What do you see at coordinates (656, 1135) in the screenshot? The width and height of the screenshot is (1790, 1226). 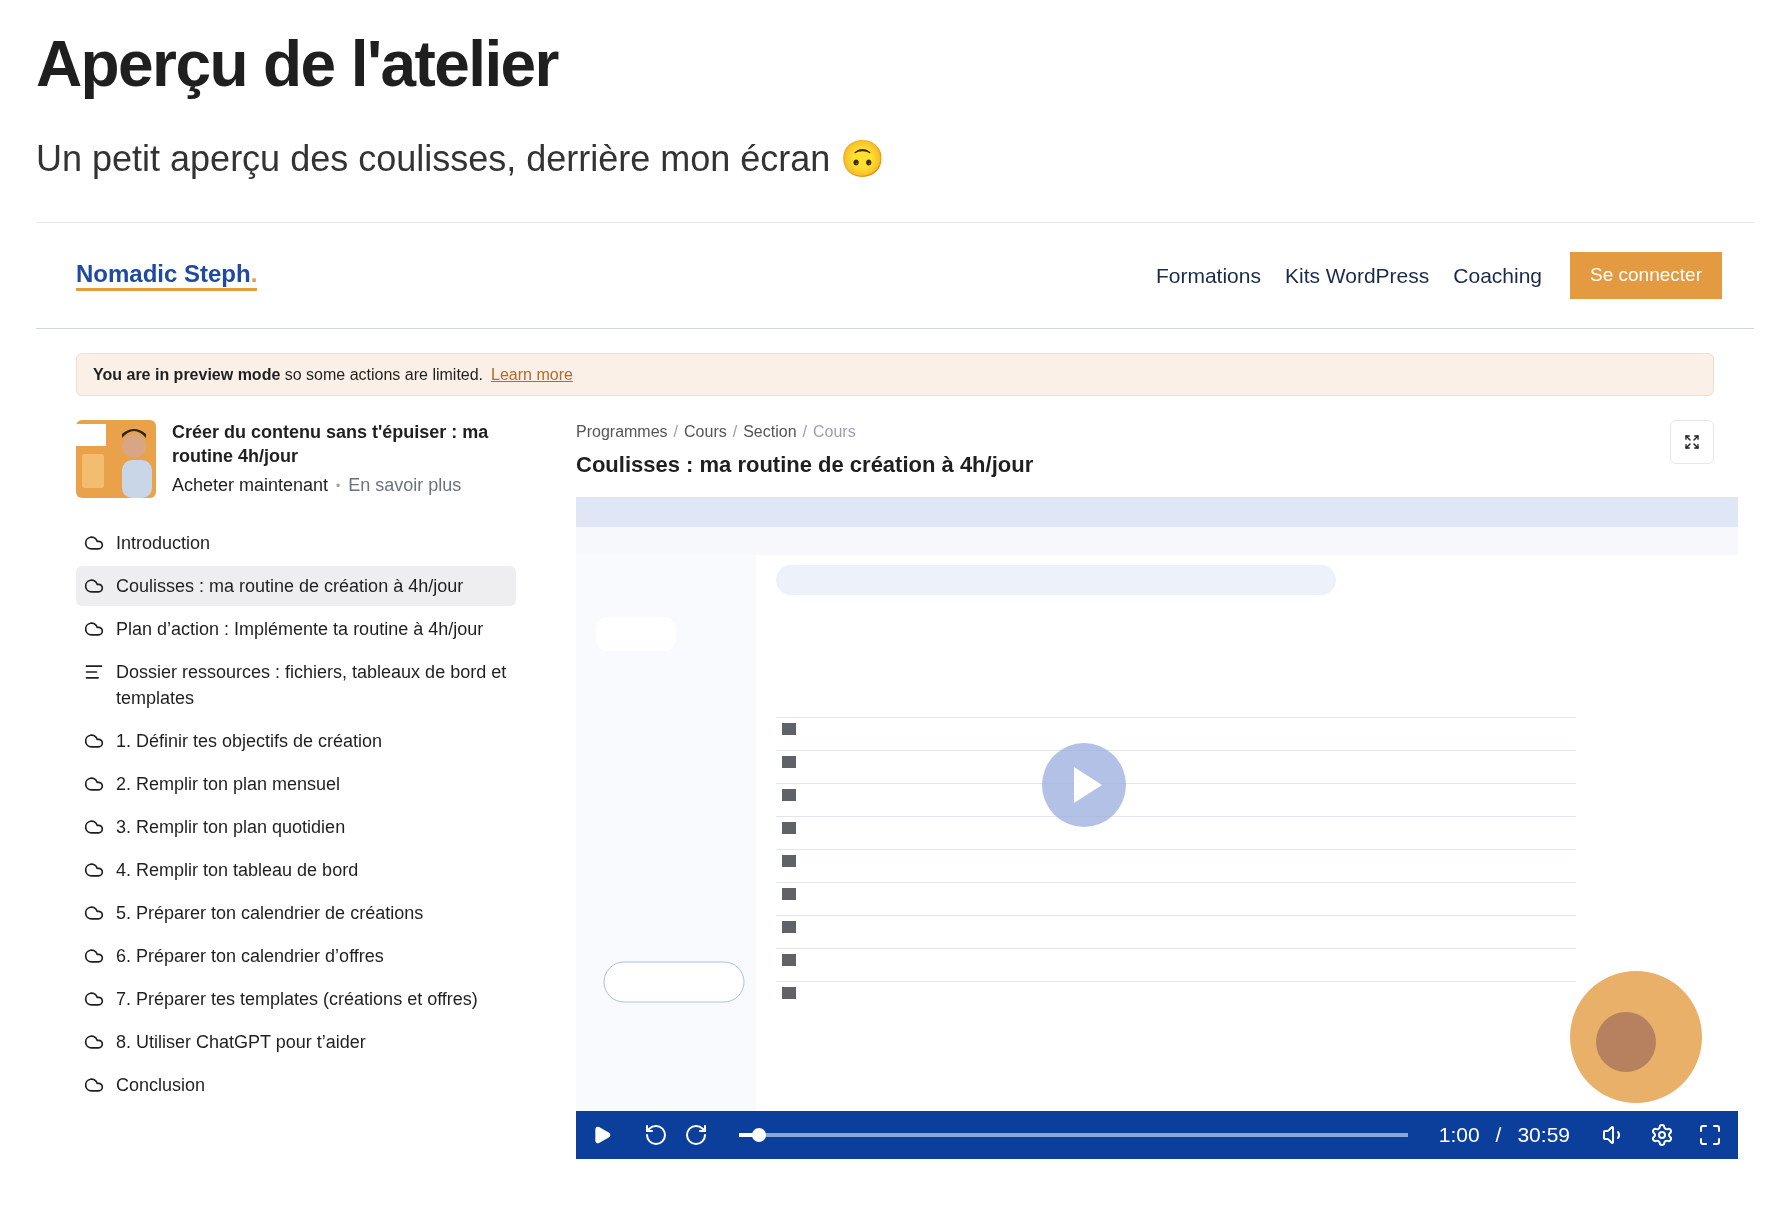 I see `rewind-icon` at bounding box center [656, 1135].